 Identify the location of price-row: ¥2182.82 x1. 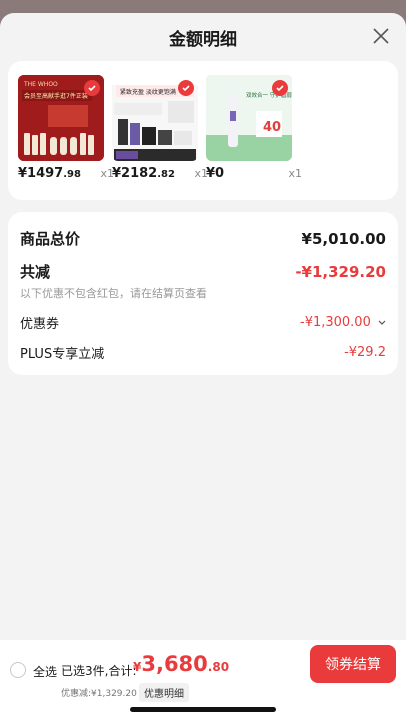
(162, 173).